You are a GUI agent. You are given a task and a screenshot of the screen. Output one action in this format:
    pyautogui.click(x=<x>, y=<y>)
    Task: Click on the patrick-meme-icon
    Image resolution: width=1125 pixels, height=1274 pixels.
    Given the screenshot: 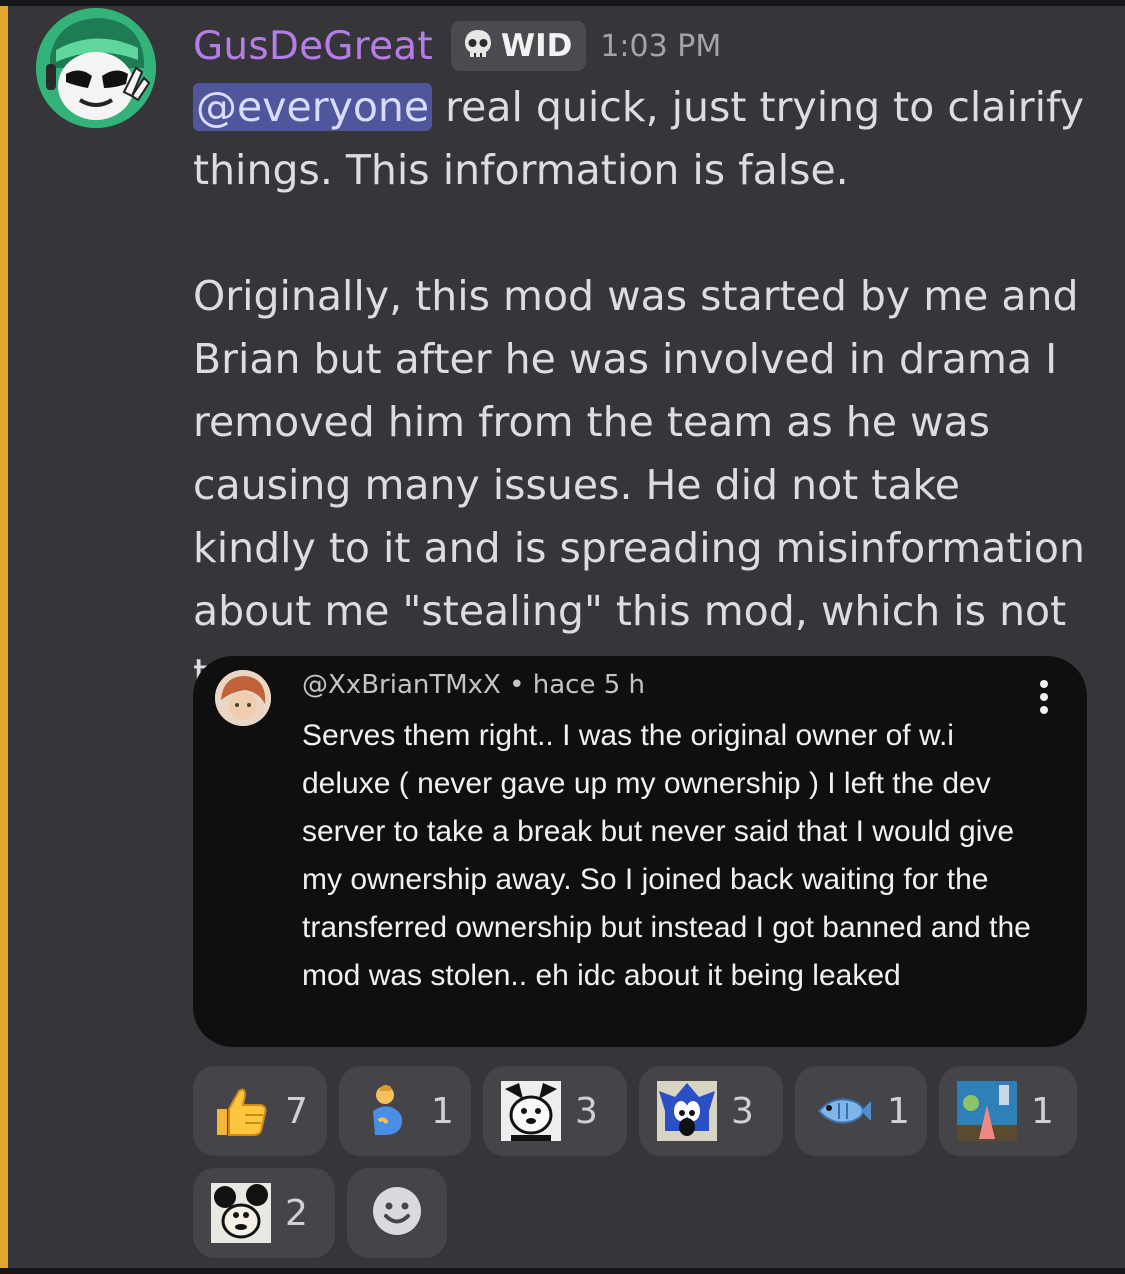 What is the action you would take?
    pyautogui.click(x=987, y=1111)
    